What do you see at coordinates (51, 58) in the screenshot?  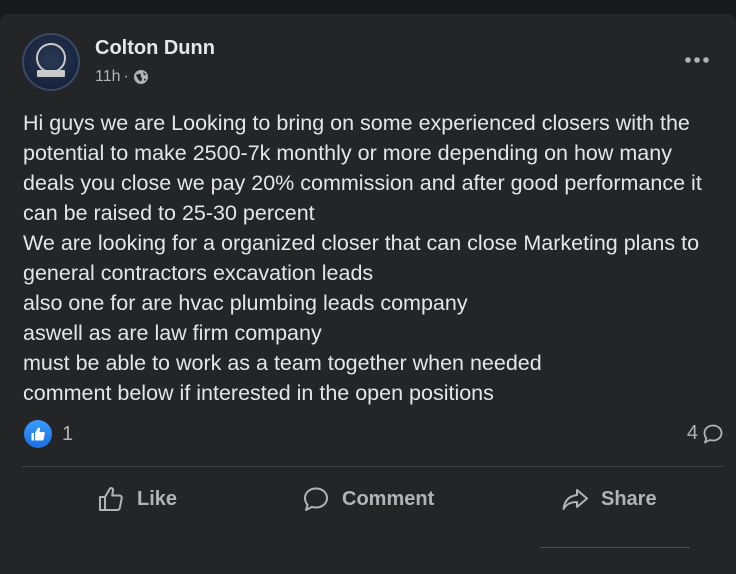 I see `avatar-emblem-icon` at bounding box center [51, 58].